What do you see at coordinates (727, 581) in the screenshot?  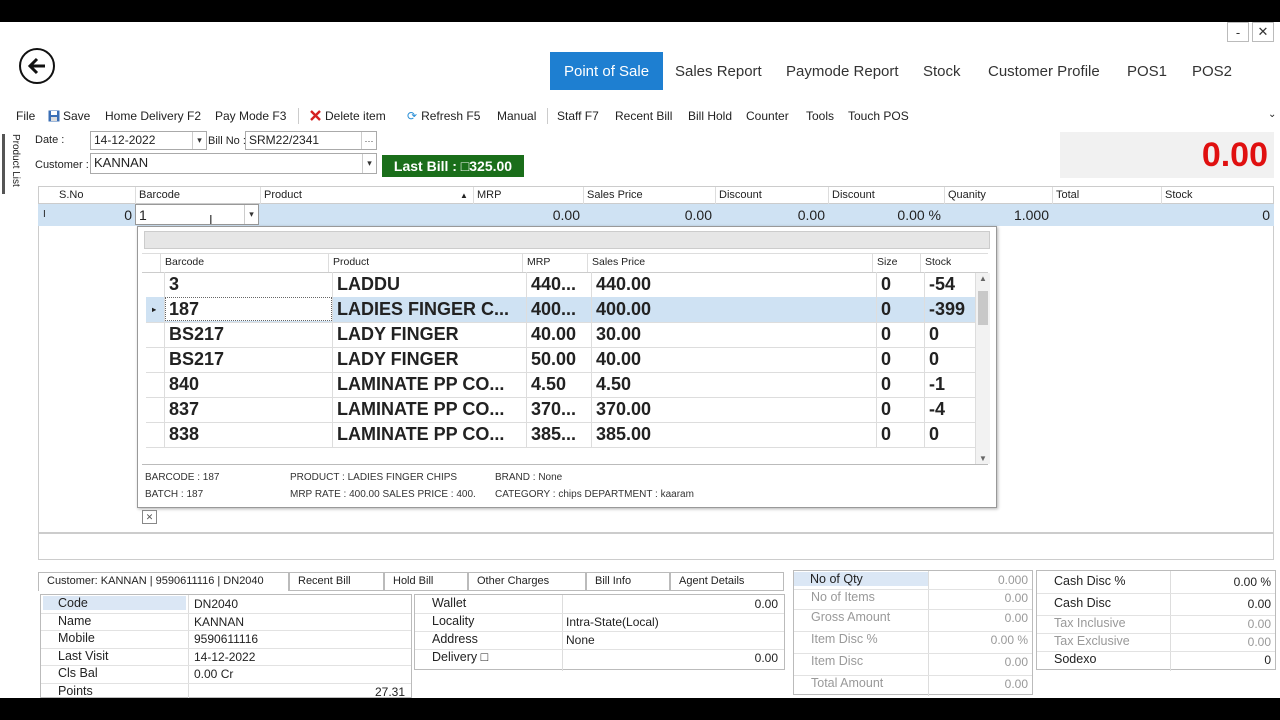 I see `tab-agent-details: Agent Details` at bounding box center [727, 581].